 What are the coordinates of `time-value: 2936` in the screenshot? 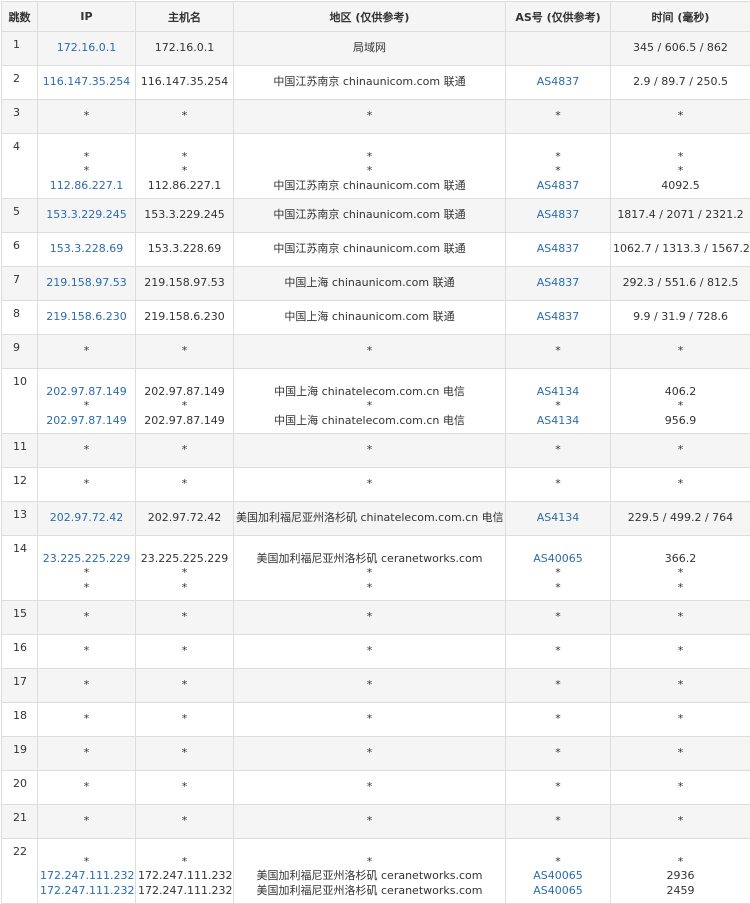 It's located at (680, 876).